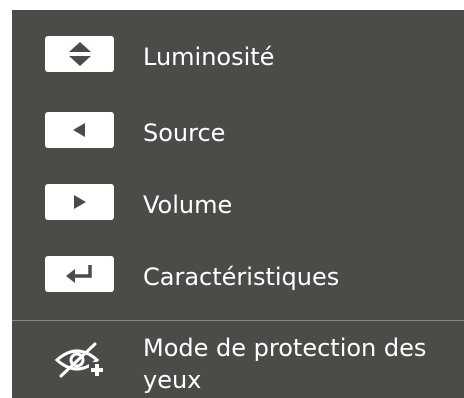 The width and height of the screenshot is (464, 398). What do you see at coordinates (79, 202) in the screenshot?
I see `arrow-right-icon` at bounding box center [79, 202].